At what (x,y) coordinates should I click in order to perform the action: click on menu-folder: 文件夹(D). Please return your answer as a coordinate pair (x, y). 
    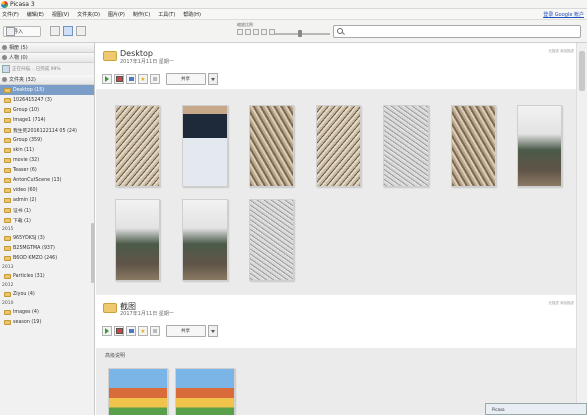
    Looking at the image, I should click on (88, 14).